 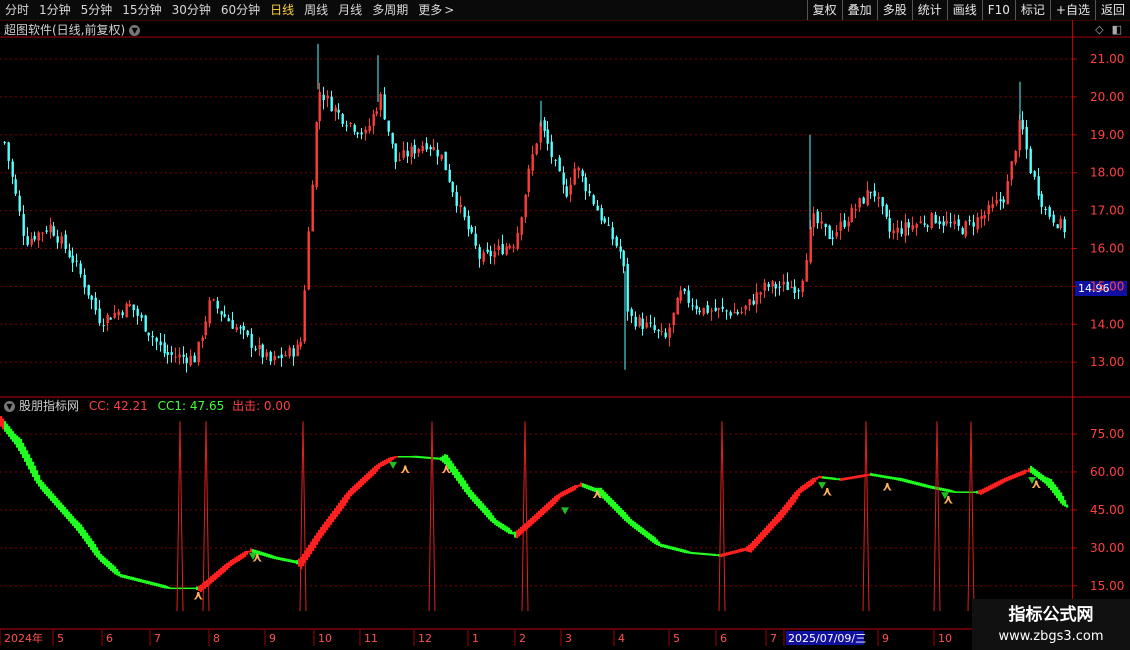 What do you see at coordinates (827, 638) in the screenshot?
I see `xaxis-date-highlight: 2025/07/09/三` at bounding box center [827, 638].